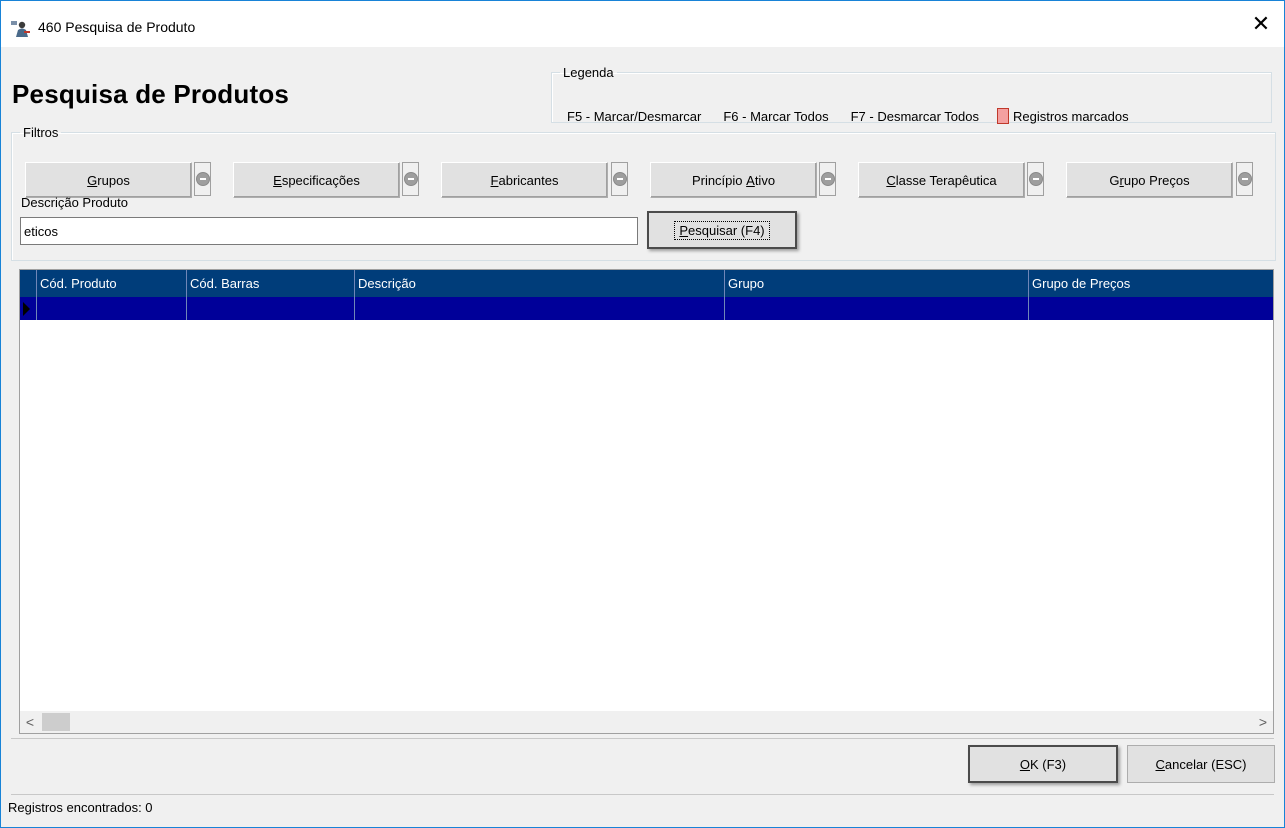 This screenshot has height=828, width=1285. What do you see at coordinates (1151, 283) in the screenshot?
I see `column-header-grupo-precos: Grupo de Preços` at bounding box center [1151, 283].